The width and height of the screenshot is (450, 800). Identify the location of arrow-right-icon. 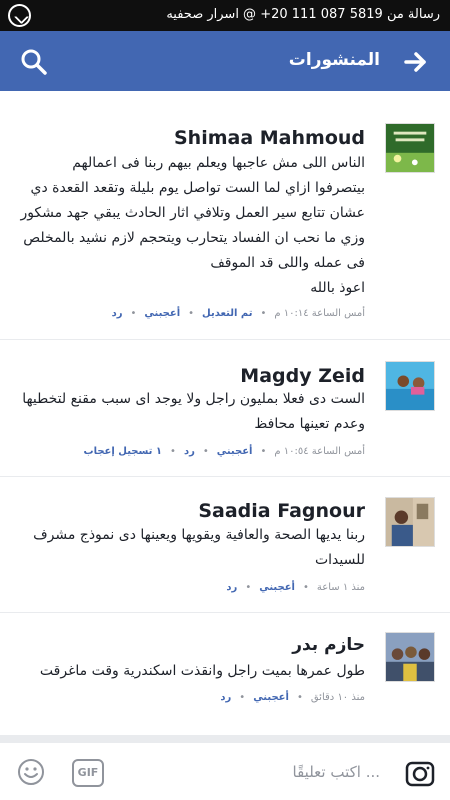
(416, 62).